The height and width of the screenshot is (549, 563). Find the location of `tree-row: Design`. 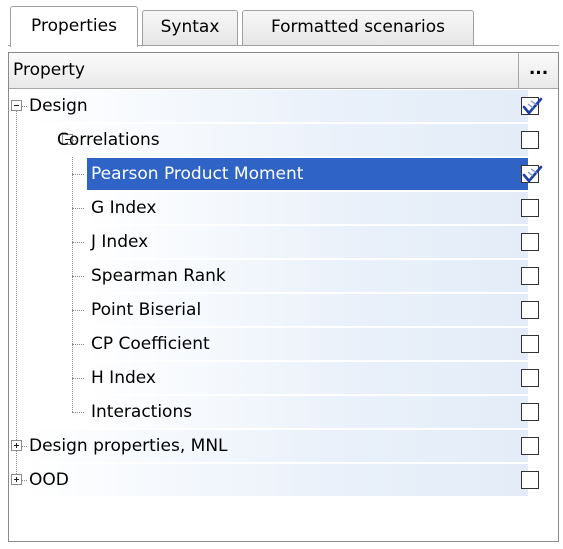

tree-row: Design is located at coordinates (283, 106).